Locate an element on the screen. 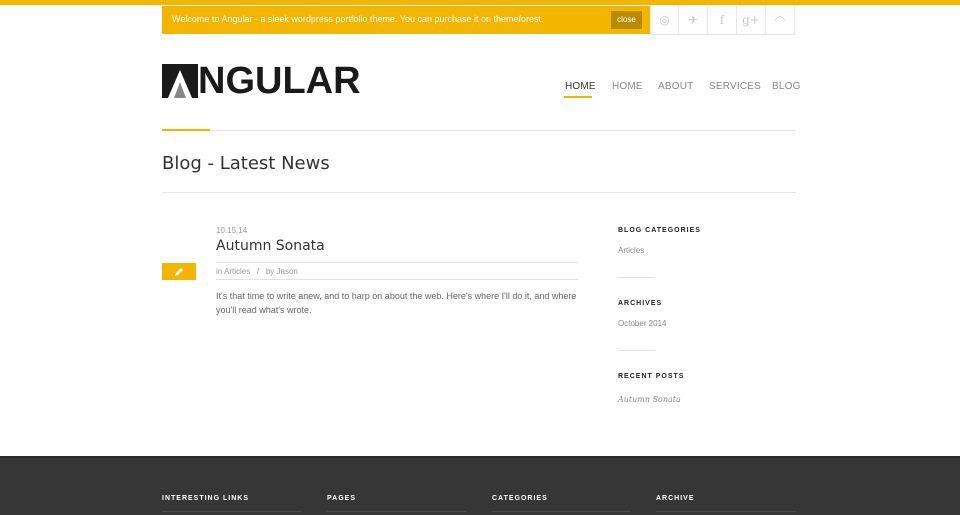  nav-active-underline is located at coordinates (578, 97).